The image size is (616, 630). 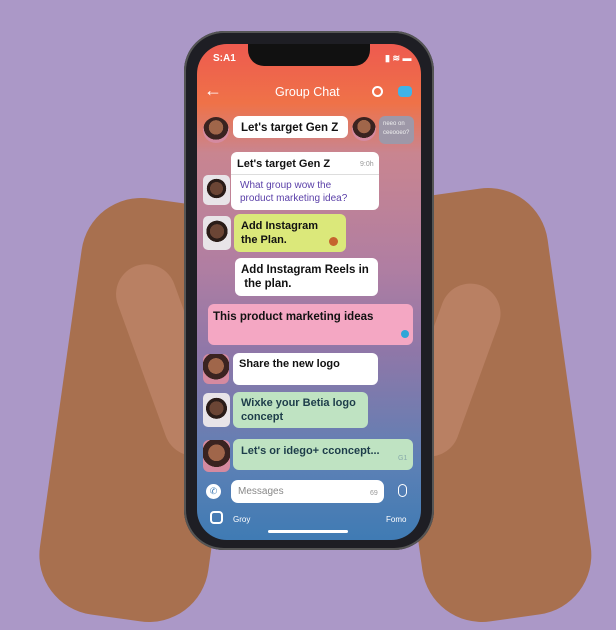 What do you see at coordinates (305, 277) in the screenshot?
I see `message-text: Add Instagram Reels in the plan.` at bounding box center [305, 277].